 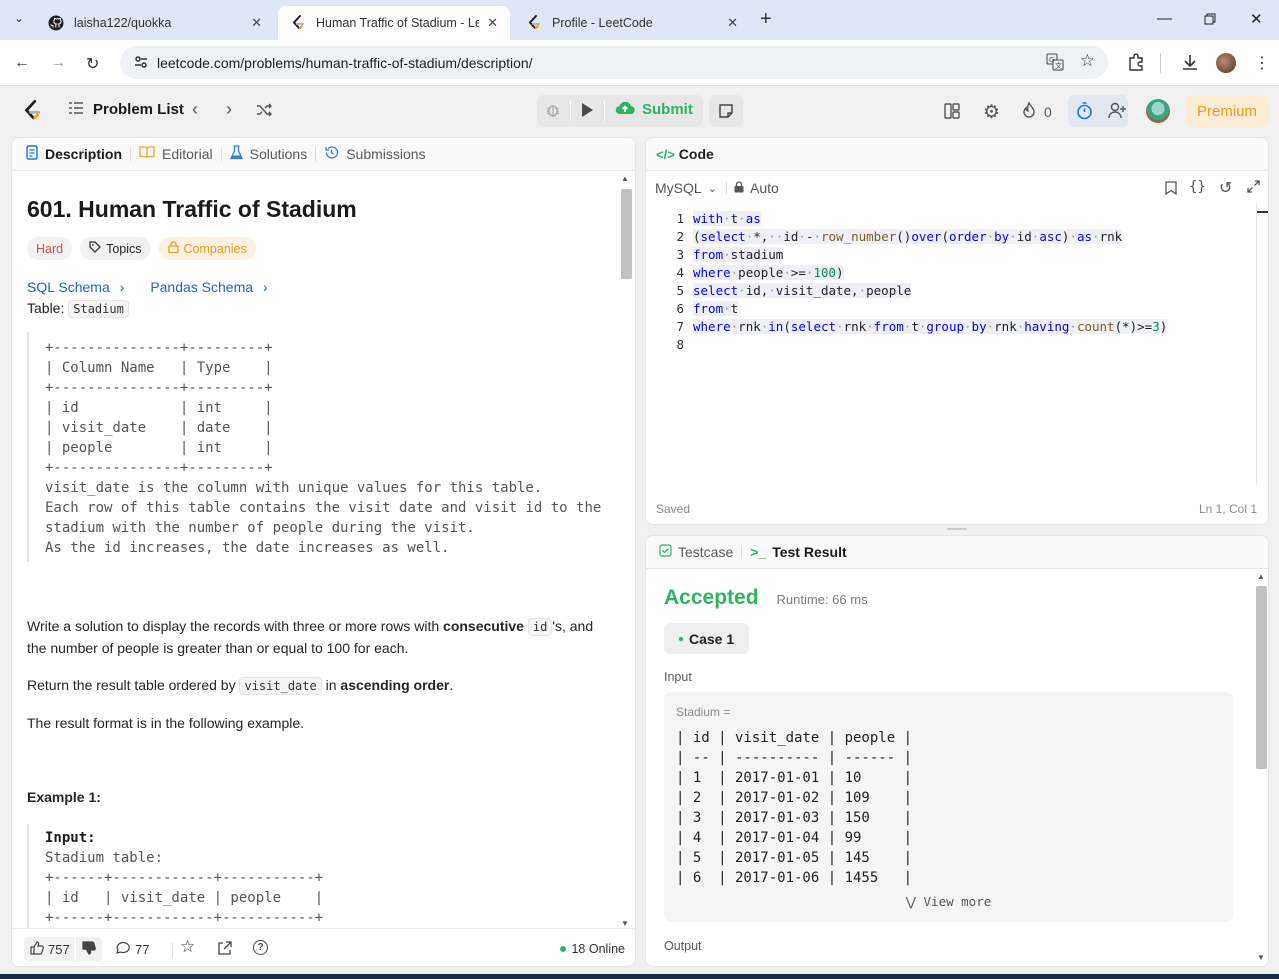 I want to click on tab-testcase: Testcase, so click(x=696, y=552).